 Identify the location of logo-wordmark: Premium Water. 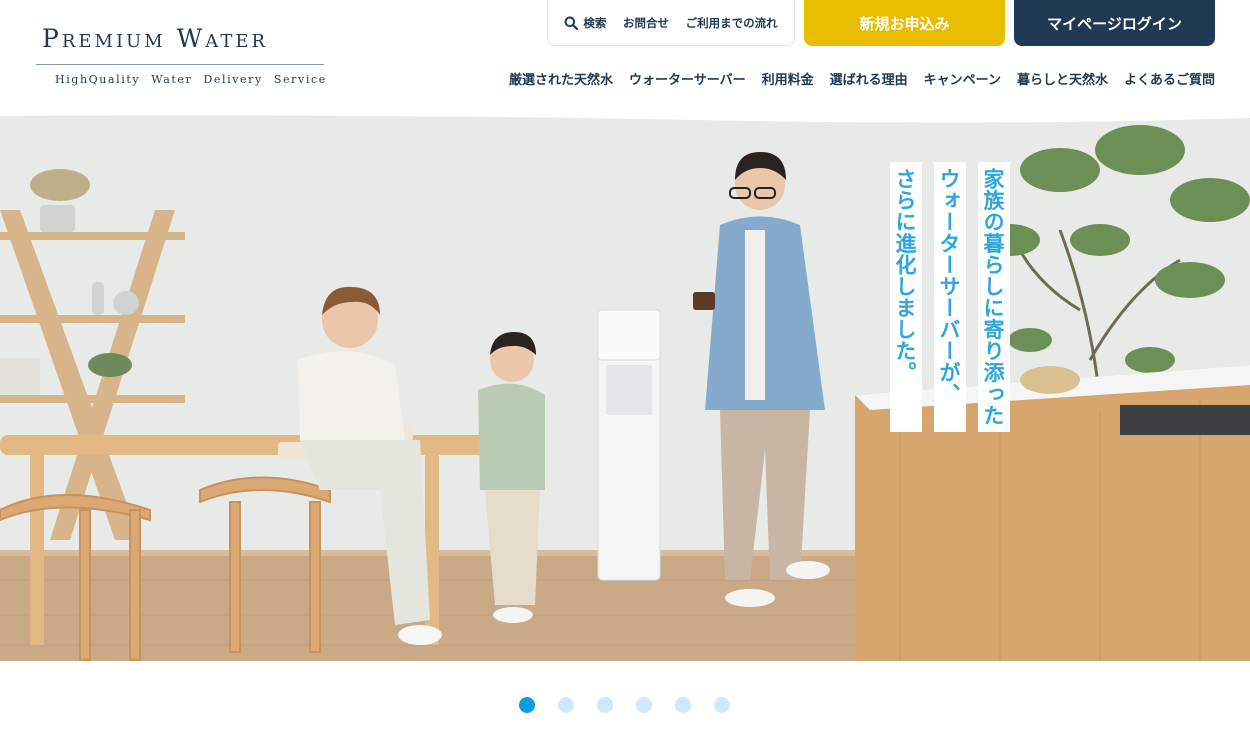
(155, 38).